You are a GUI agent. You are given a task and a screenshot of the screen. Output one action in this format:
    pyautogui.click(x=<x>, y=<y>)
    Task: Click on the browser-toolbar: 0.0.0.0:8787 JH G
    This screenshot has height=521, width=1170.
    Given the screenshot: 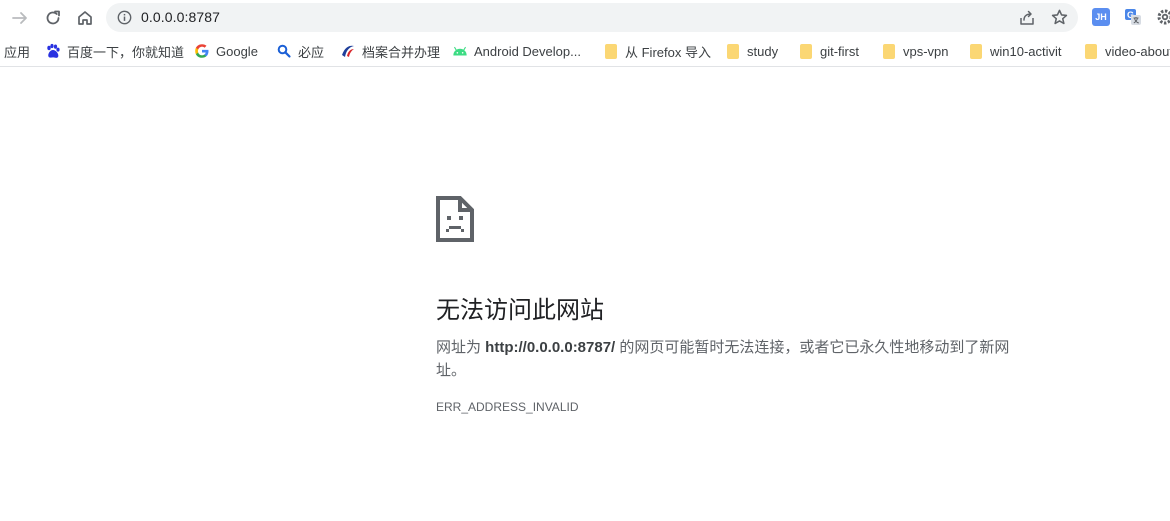 What is the action you would take?
    pyautogui.click(x=585, y=18)
    